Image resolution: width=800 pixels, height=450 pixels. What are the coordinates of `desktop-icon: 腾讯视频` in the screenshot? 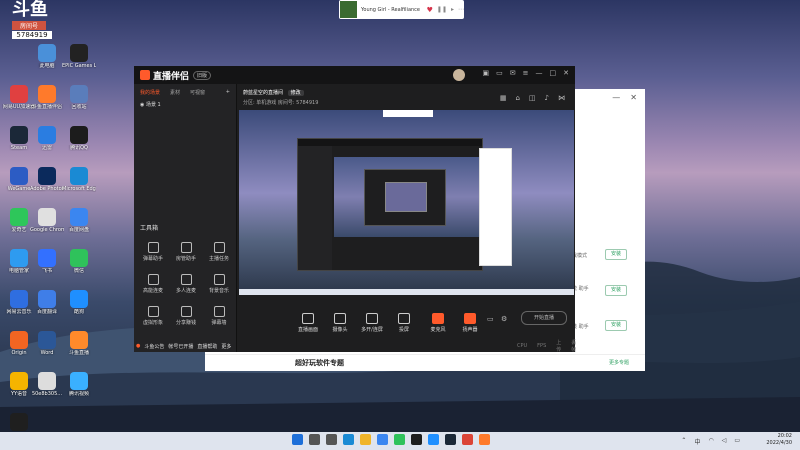 It's located at (79, 384).